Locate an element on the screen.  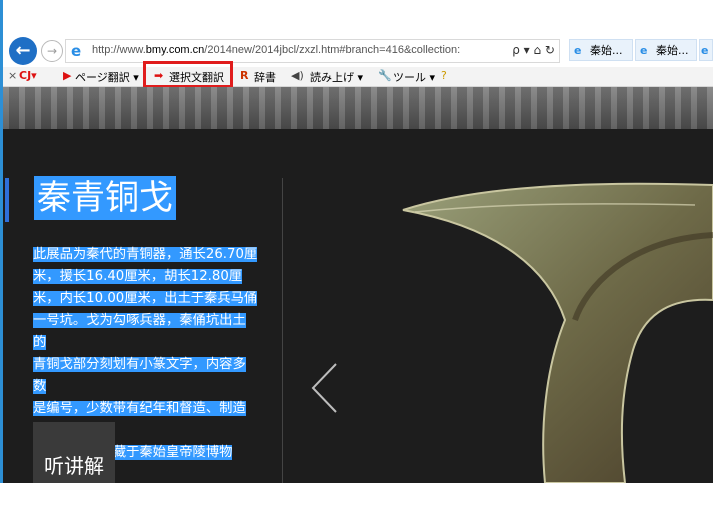
address-tools: ρ ▾ ⌂ ↻ is located at coordinates (533, 50).